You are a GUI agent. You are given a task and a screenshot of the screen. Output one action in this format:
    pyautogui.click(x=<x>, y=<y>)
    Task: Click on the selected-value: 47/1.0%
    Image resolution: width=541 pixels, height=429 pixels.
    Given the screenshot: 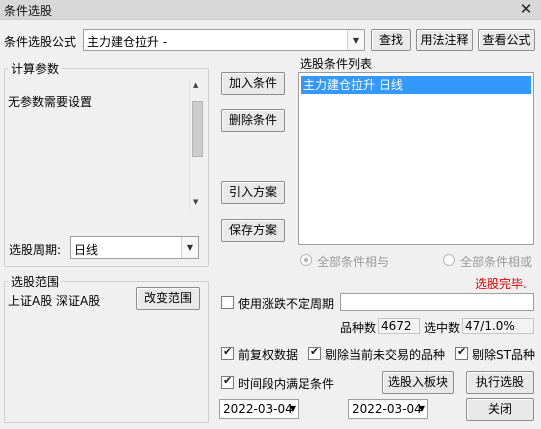 What is the action you would take?
    pyautogui.click(x=498, y=326)
    